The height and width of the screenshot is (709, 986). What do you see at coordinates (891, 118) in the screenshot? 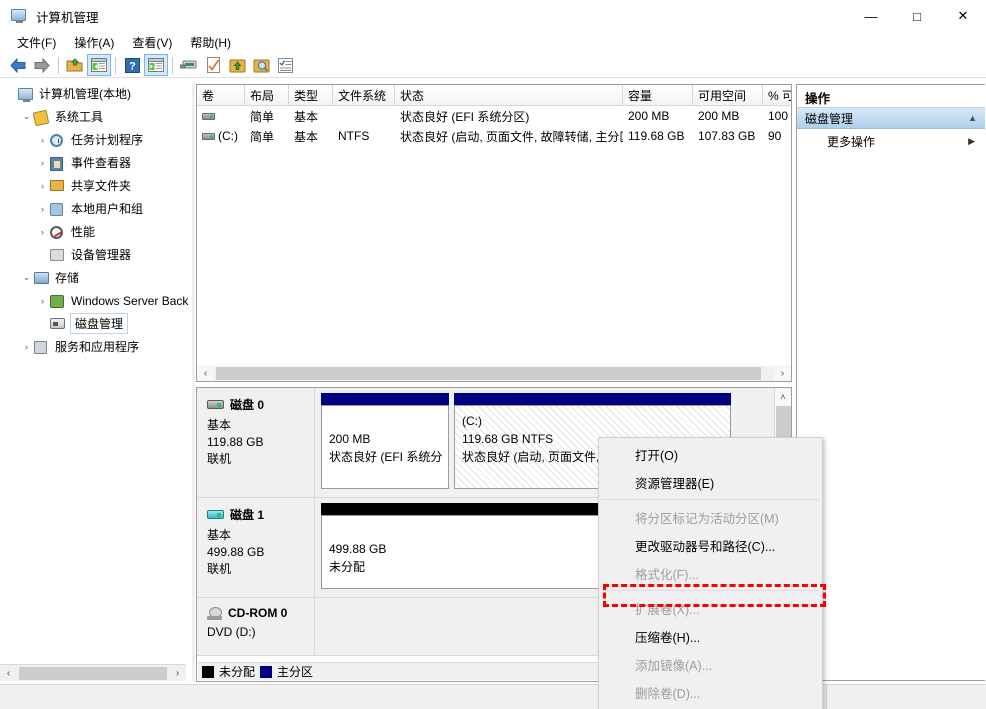
I see `actions-group-disk-management: 磁盘管理 ▲` at bounding box center [891, 118].